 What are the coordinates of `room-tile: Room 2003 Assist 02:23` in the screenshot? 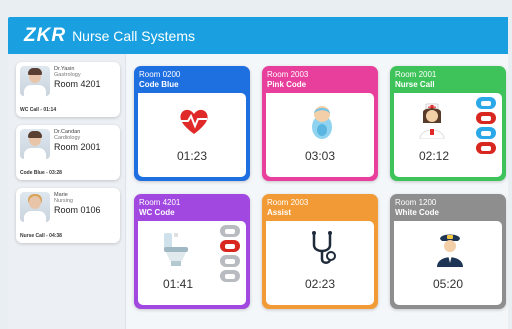 It's located at (320, 251).